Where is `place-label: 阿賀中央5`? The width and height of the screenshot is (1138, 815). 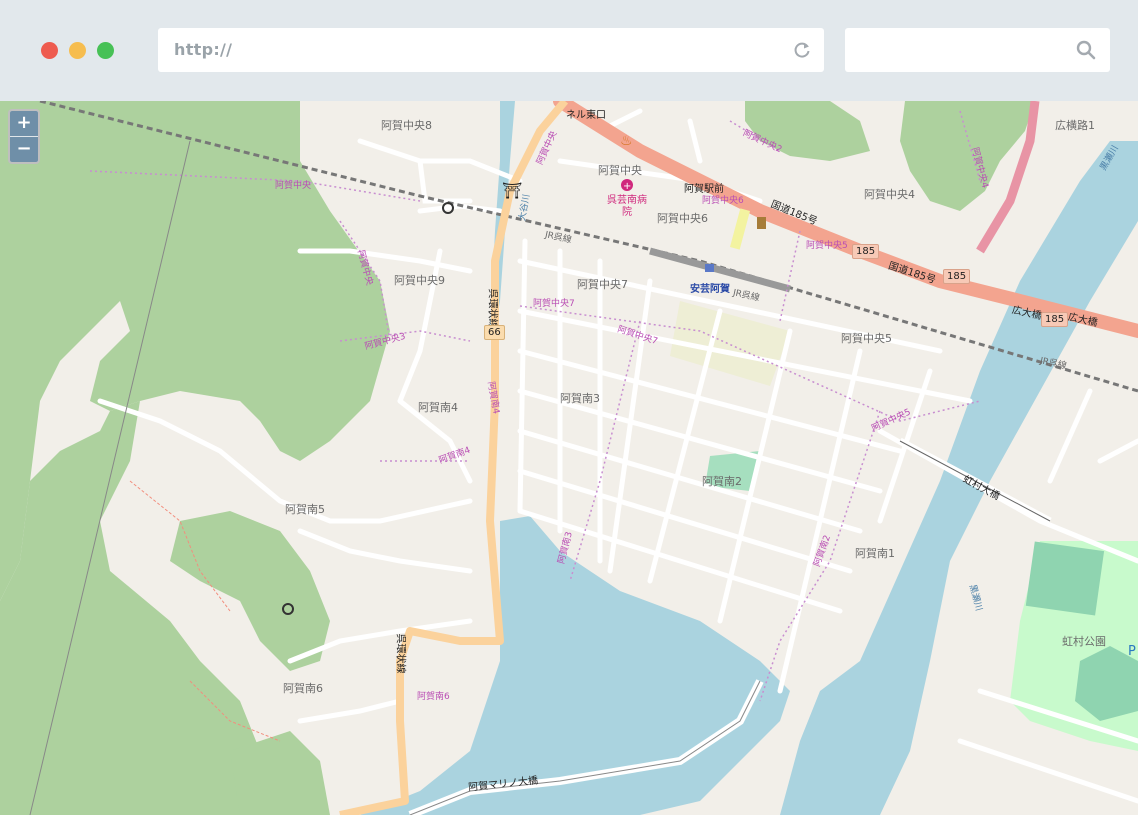 place-label: 阿賀中央5 is located at coordinates (866, 338).